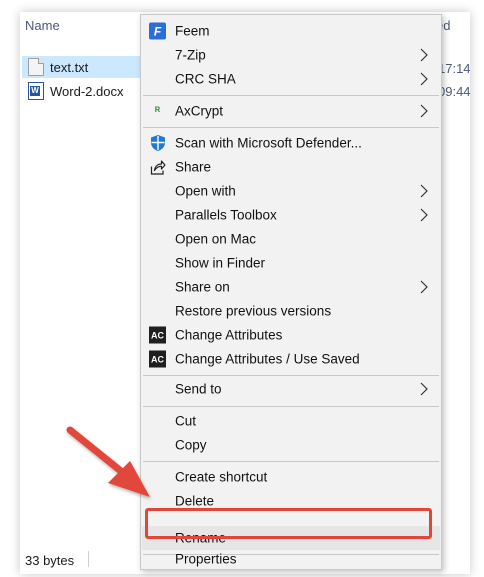  Describe the element at coordinates (157, 111) in the screenshot. I see `axcrypt-icon: ᴿ` at that location.